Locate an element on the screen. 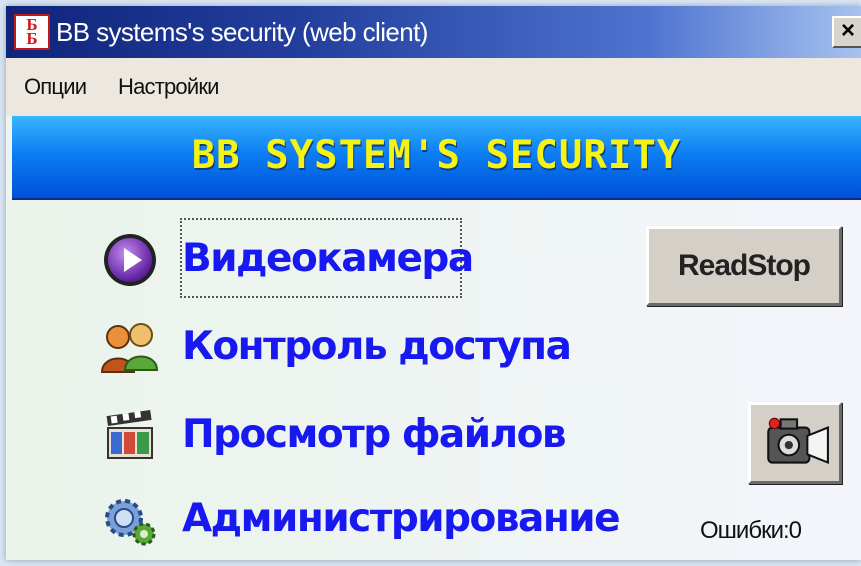 The width and height of the screenshot is (861, 566). nav-item-access-control: Контроль доступа is located at coordinates (361, 347).